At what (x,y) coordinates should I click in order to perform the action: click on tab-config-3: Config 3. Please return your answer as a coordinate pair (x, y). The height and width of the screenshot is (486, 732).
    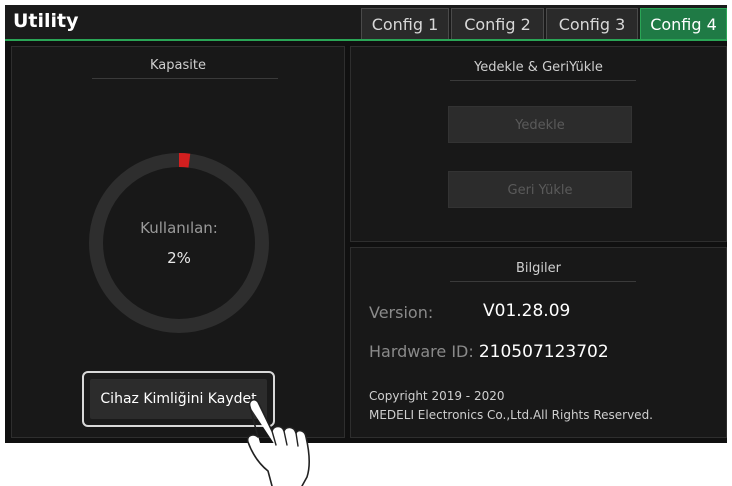
    Looking at the image, I should click on (592, 23).